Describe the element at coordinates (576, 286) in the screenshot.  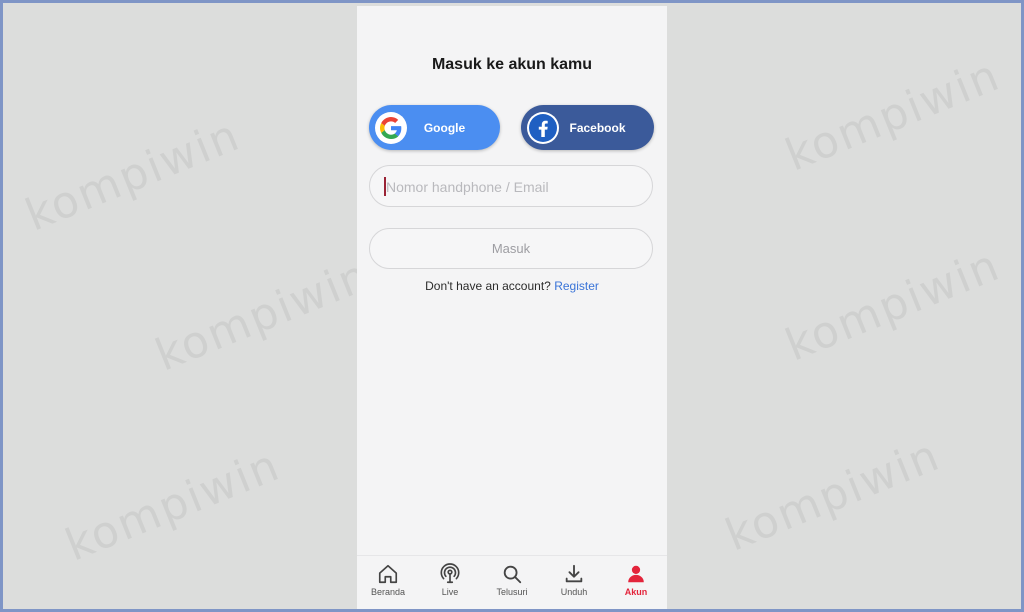
I see `register-link: Register` at that location.